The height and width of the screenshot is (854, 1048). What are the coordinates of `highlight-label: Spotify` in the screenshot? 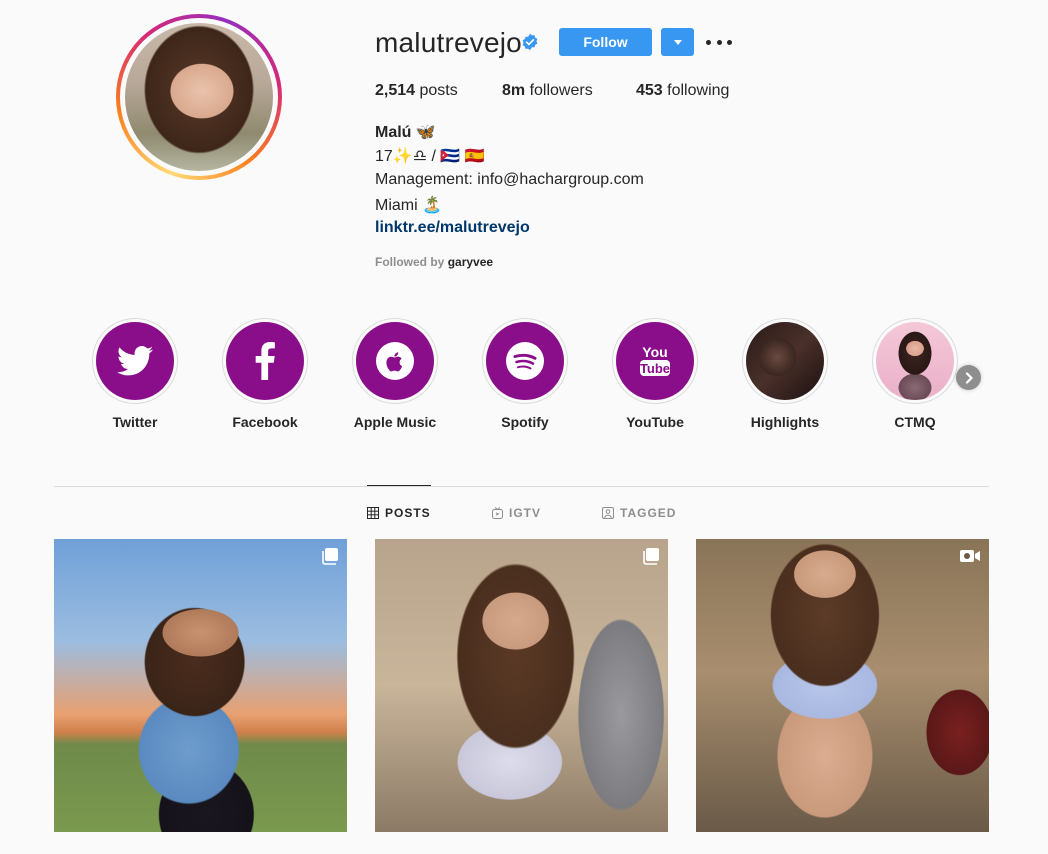 It's located at (525, 422).